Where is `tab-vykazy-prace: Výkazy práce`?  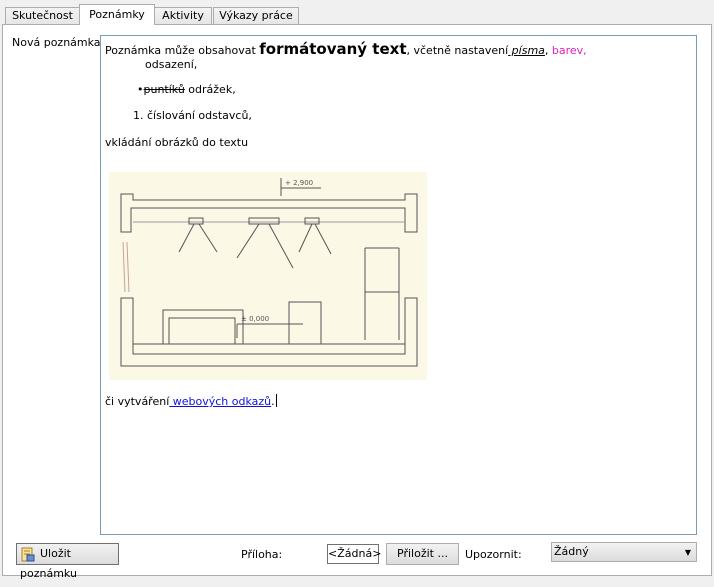 tab-vykazy-prace: Výkazy práce is located at coordinates (256, 15).